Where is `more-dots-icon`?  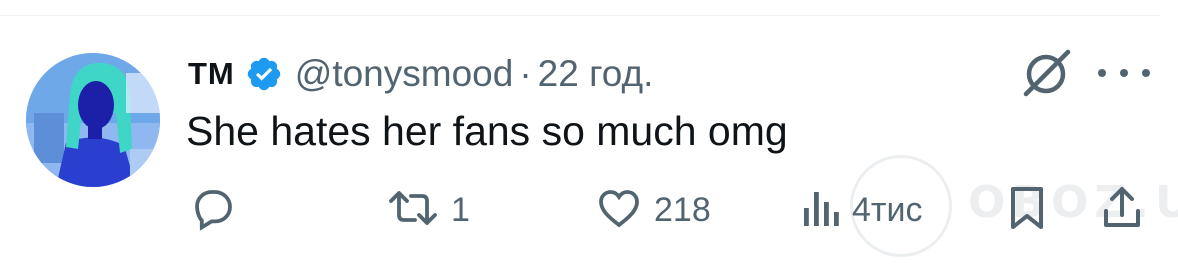
more-dots-icon is located at coordinates (1124, 73).